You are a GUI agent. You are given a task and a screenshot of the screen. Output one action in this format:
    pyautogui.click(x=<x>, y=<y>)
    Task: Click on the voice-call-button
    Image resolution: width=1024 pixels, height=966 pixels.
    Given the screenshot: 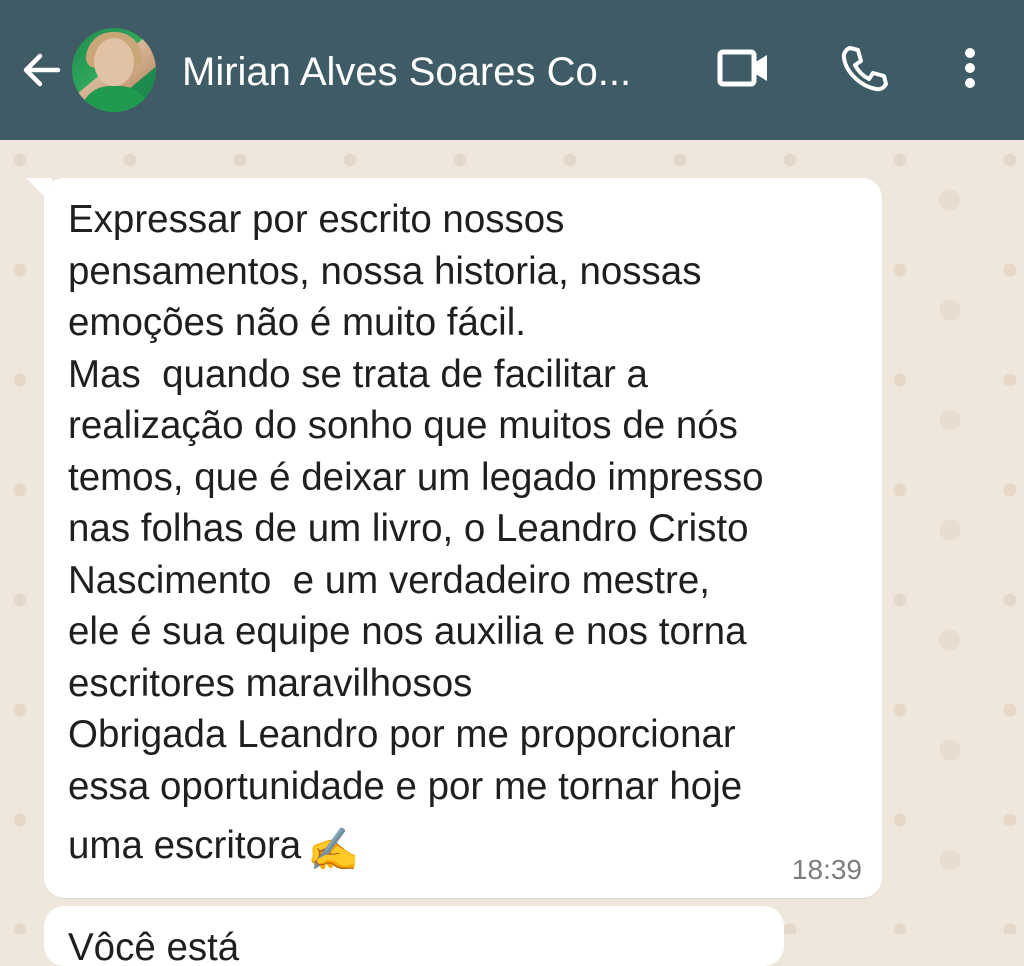 What is the action you would take?
    pyautogui.click(x=864, y=70)
    